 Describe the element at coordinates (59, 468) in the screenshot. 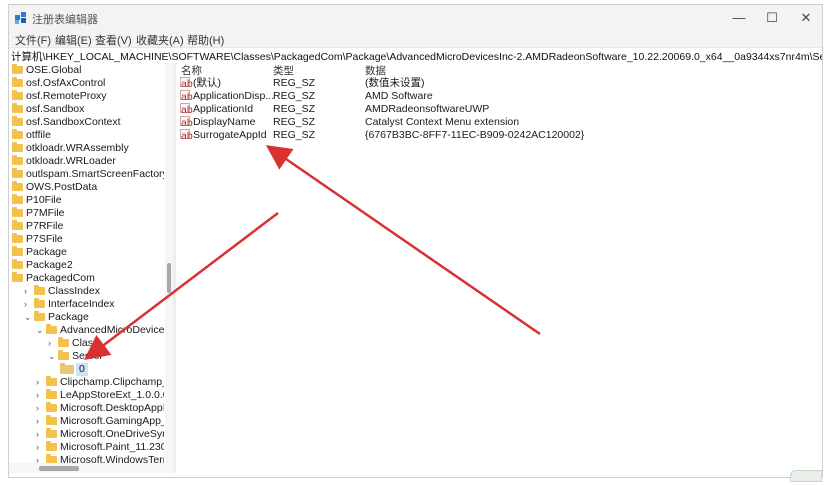

I see `tree-horizontal-scroll-thumb` at that location.